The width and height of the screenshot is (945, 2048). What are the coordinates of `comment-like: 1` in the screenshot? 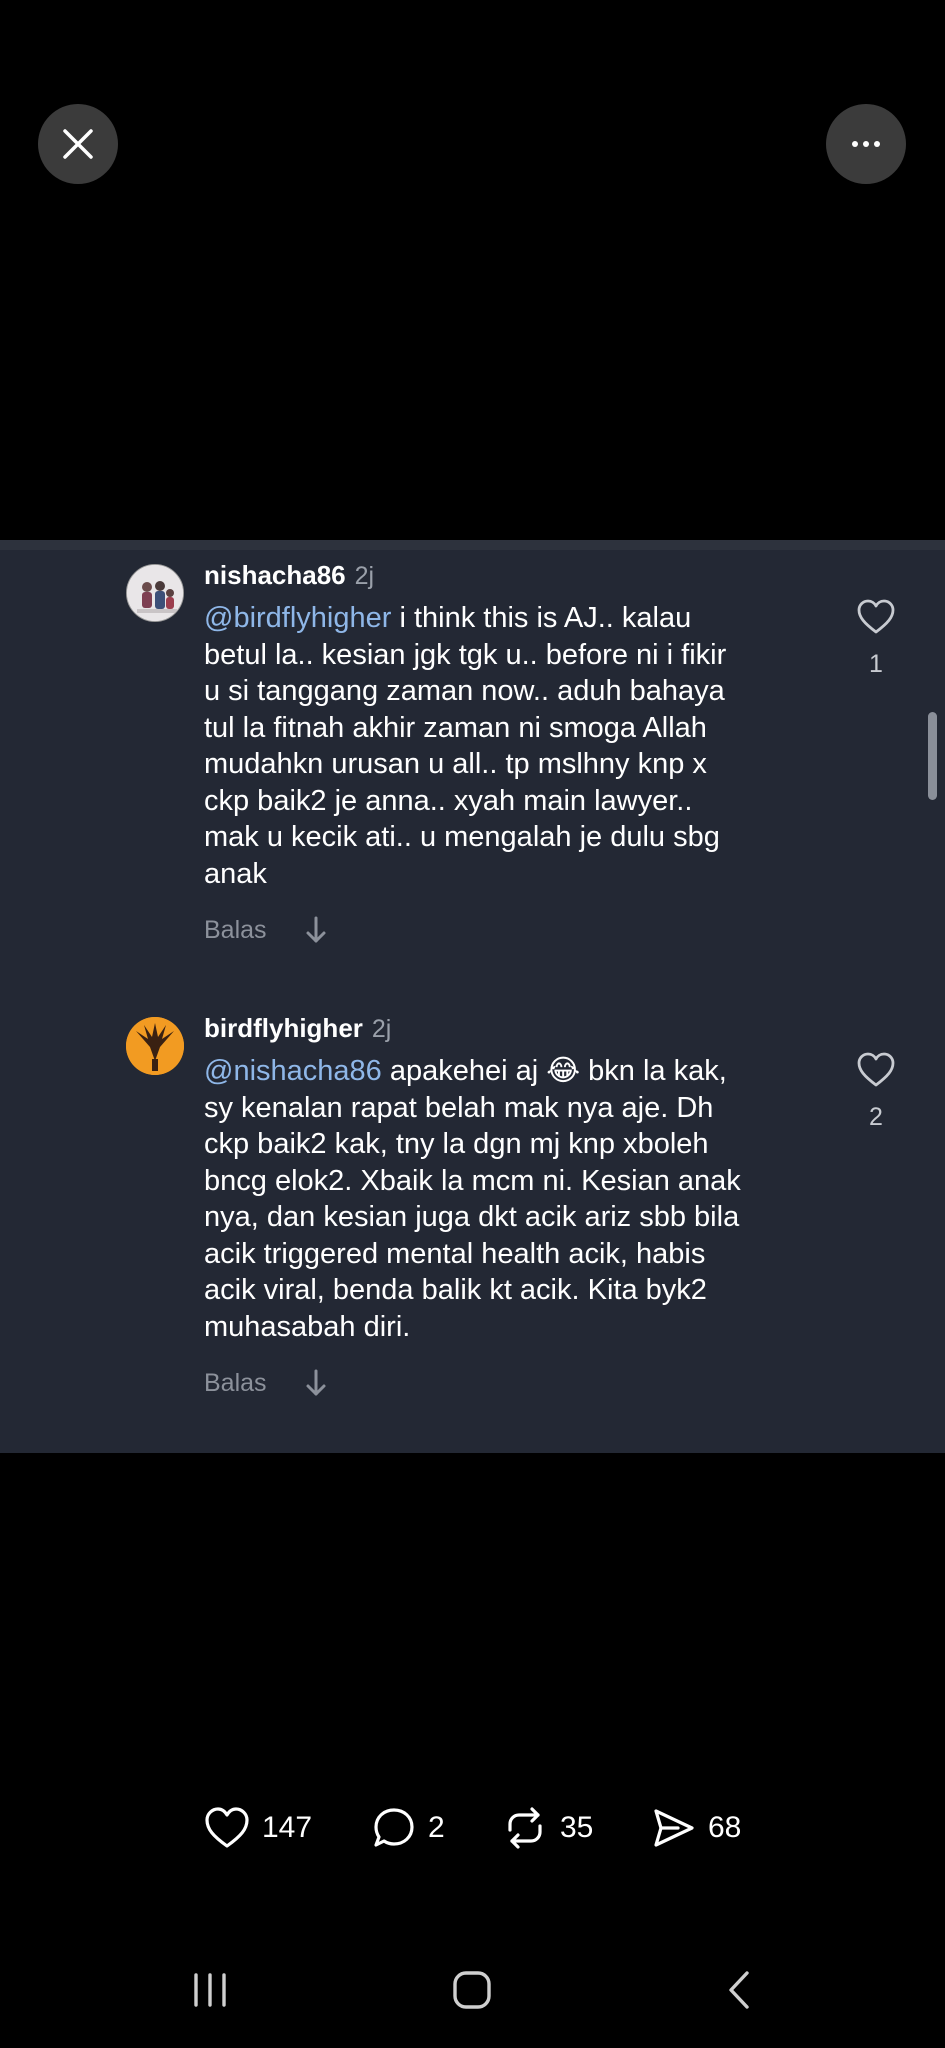 It's located at (876, 638).